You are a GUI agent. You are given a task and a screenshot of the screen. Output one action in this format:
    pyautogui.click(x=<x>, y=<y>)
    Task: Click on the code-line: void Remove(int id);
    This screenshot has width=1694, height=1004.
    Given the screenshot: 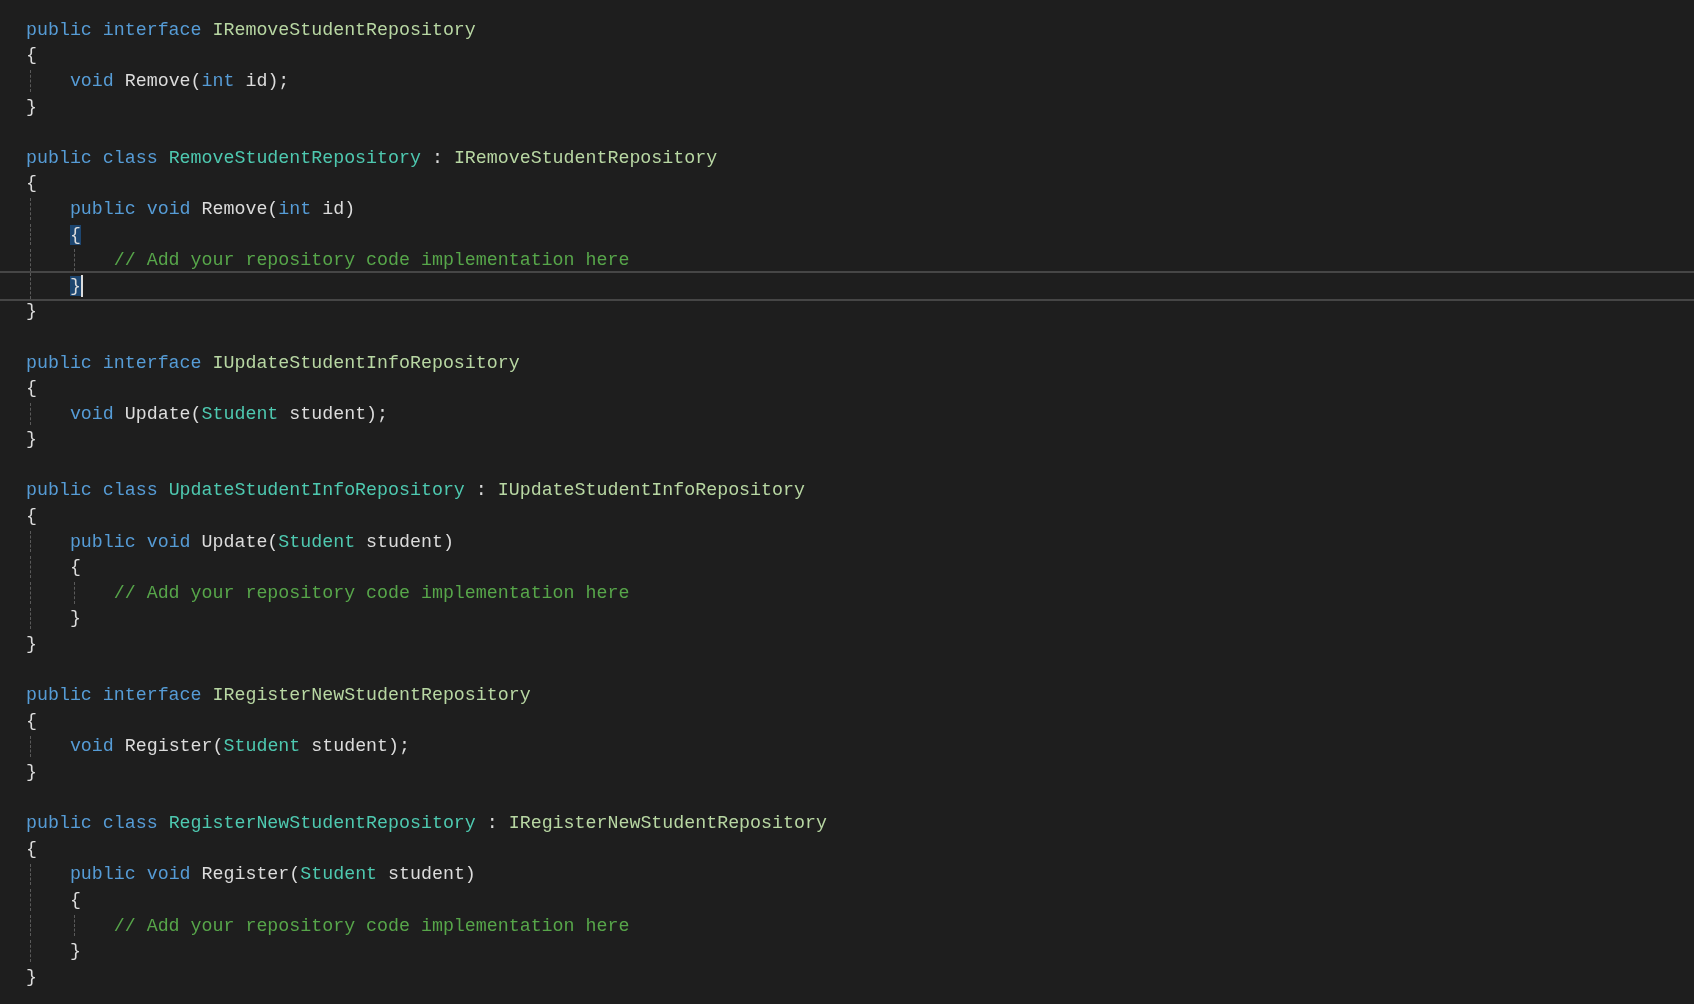 What is the action you would take?
    pyautogui.click(x=179, y=81)
    